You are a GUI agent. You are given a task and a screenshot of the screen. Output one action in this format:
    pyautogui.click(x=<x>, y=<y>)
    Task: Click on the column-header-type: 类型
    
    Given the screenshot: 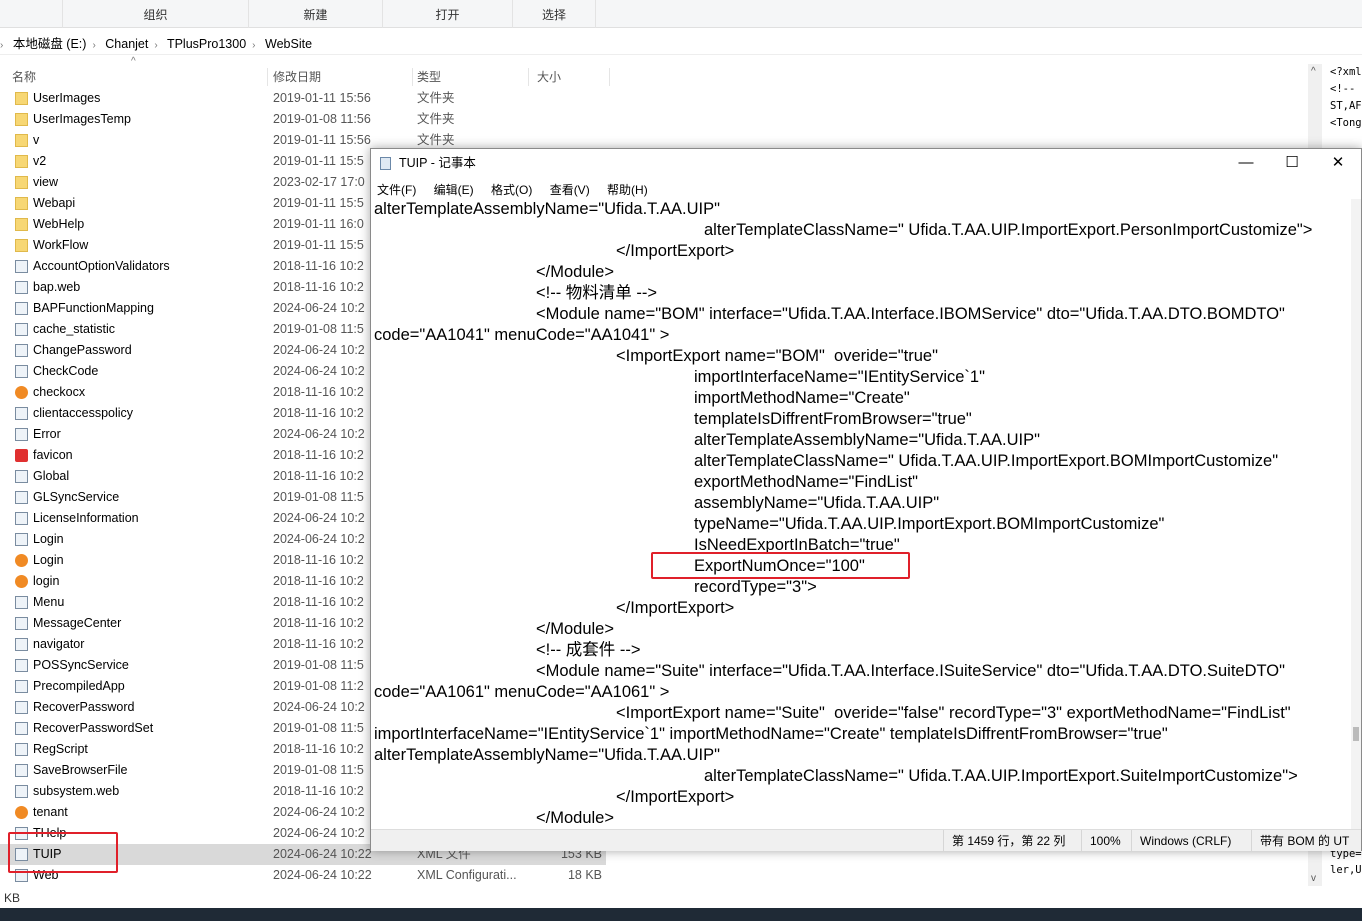 What is the action you would take?
    pyautogui.click(x=473, y=77)
    